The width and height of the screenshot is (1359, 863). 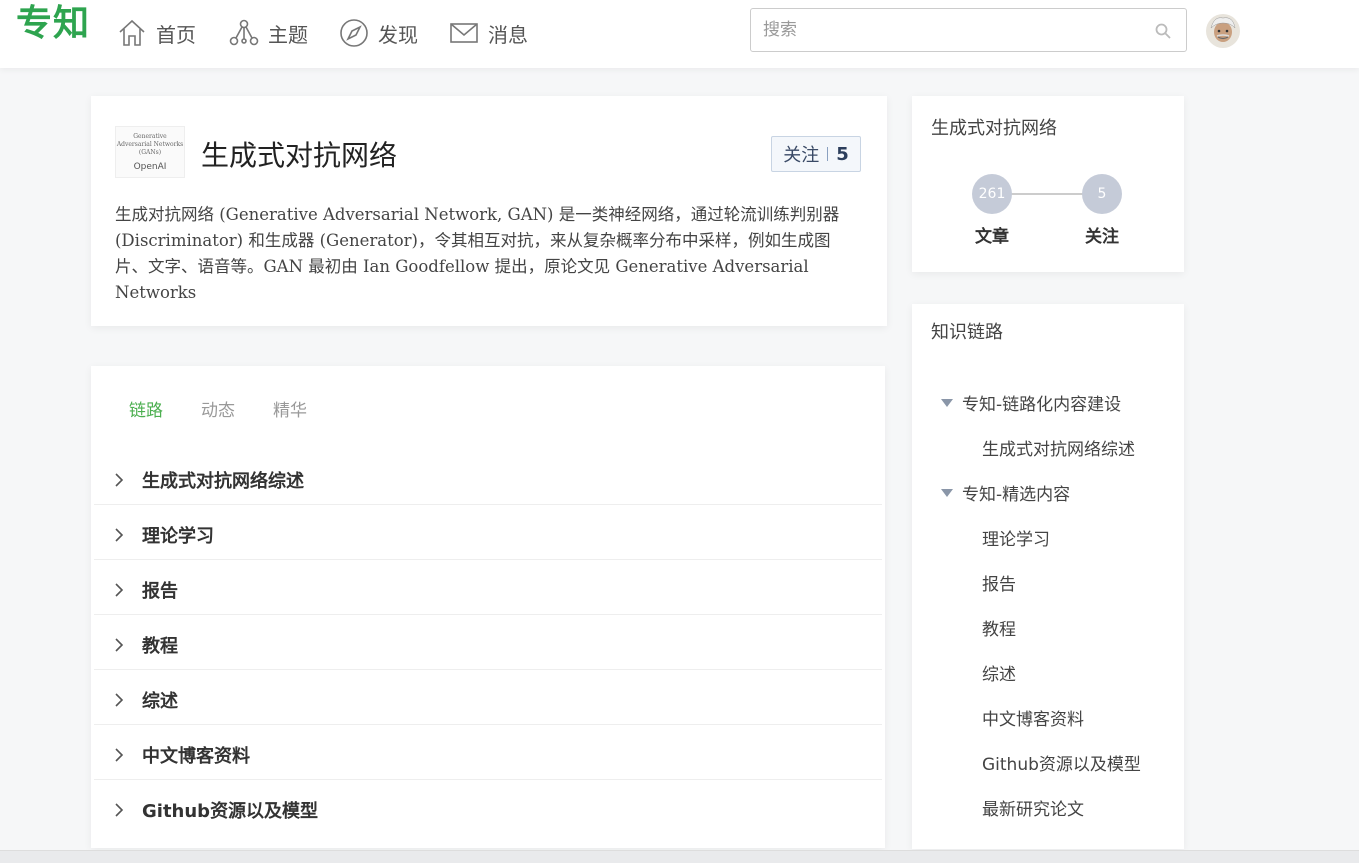 I want to click on nav-topic: 主题, so click(x=268, y=33).